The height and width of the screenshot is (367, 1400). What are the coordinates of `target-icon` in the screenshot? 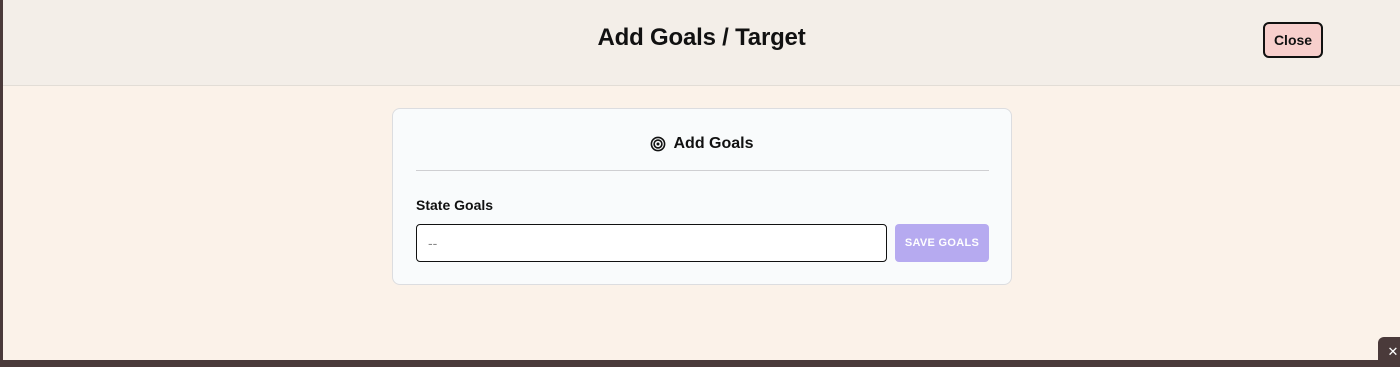 It's located at (658, 144).